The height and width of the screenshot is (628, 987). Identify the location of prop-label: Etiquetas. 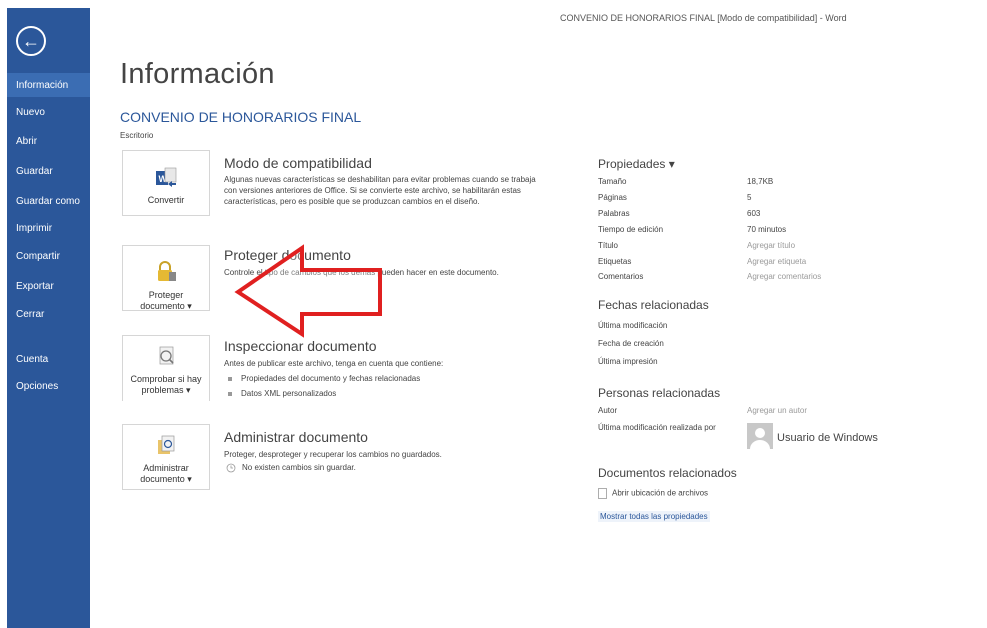
(615, 261).